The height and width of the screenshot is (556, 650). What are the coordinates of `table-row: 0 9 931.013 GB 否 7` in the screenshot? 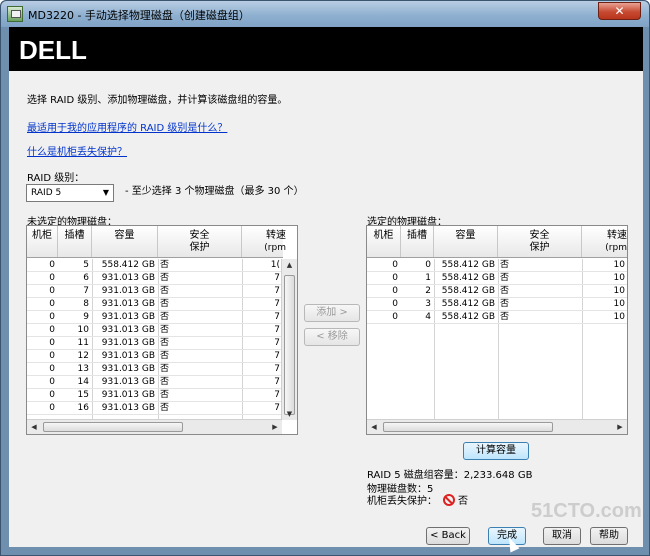 It's located at (155, 317).